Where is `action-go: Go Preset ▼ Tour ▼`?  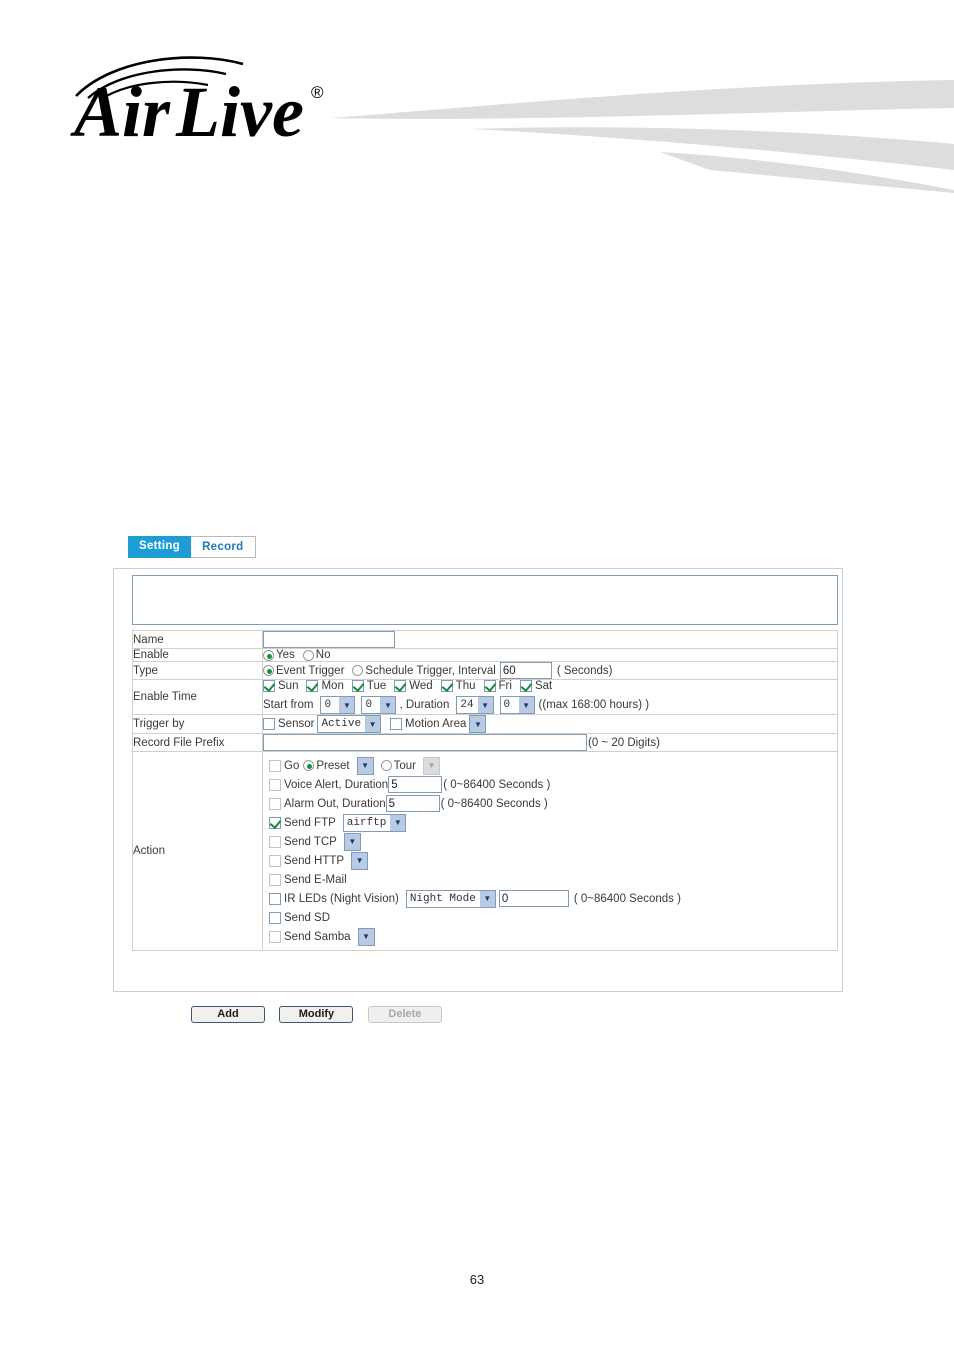 action-go: Go Preset ▼ Tour ▼ is located at coordinates (553, 765).